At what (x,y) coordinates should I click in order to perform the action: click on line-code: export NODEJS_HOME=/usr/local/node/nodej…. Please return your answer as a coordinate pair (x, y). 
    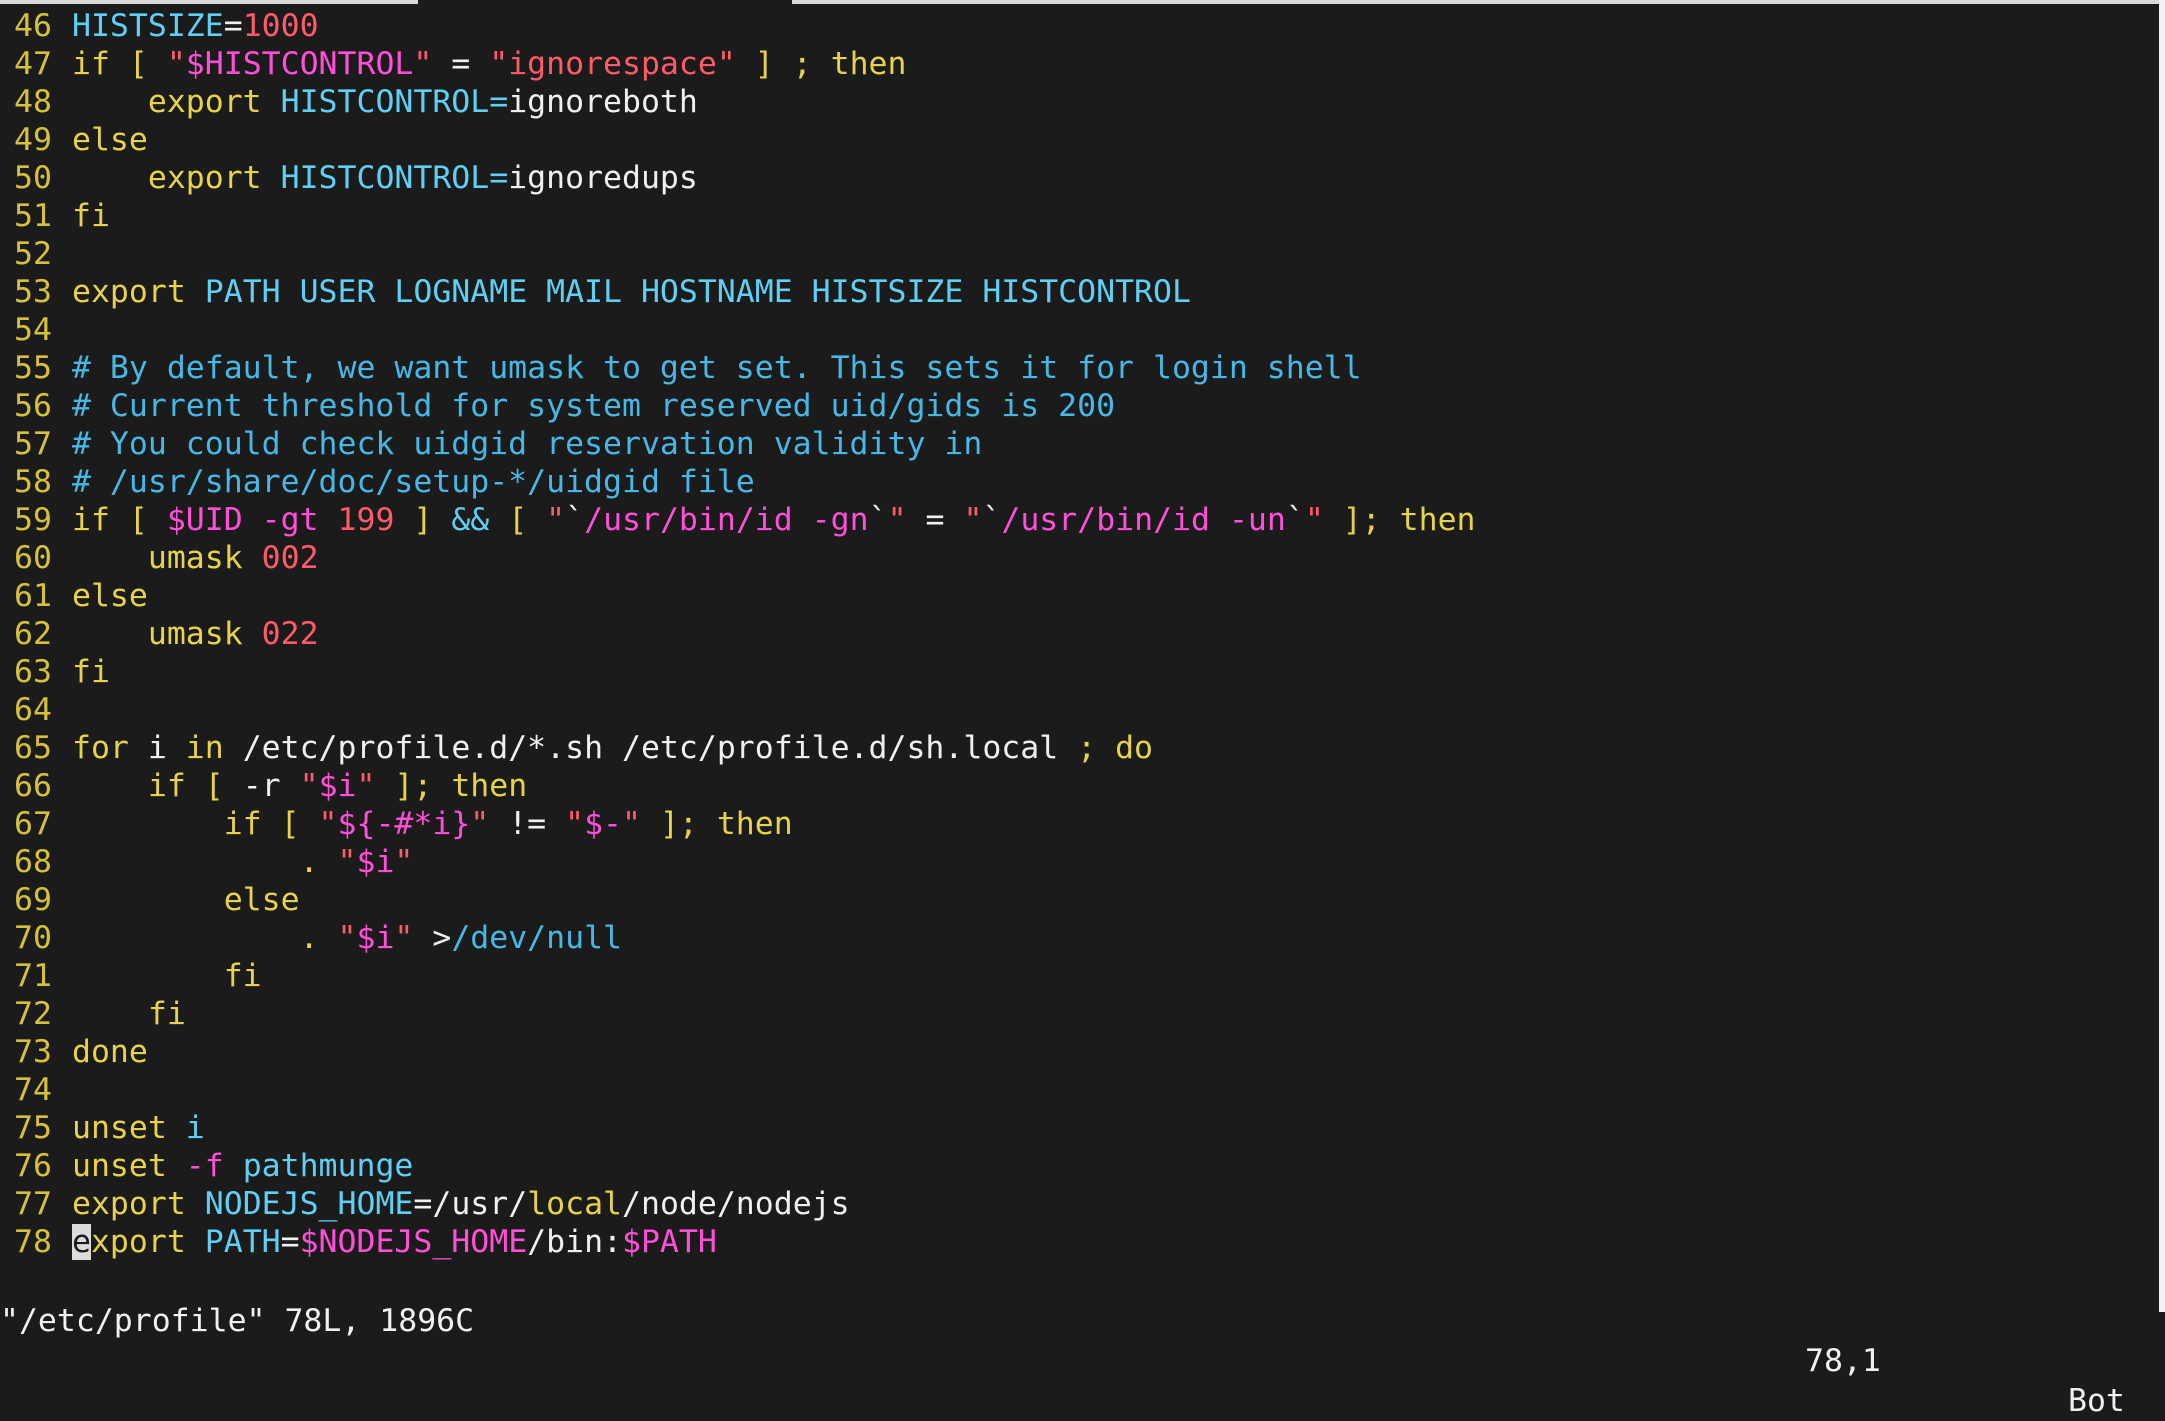
    Looking at the image, I should click on (461, 1204).